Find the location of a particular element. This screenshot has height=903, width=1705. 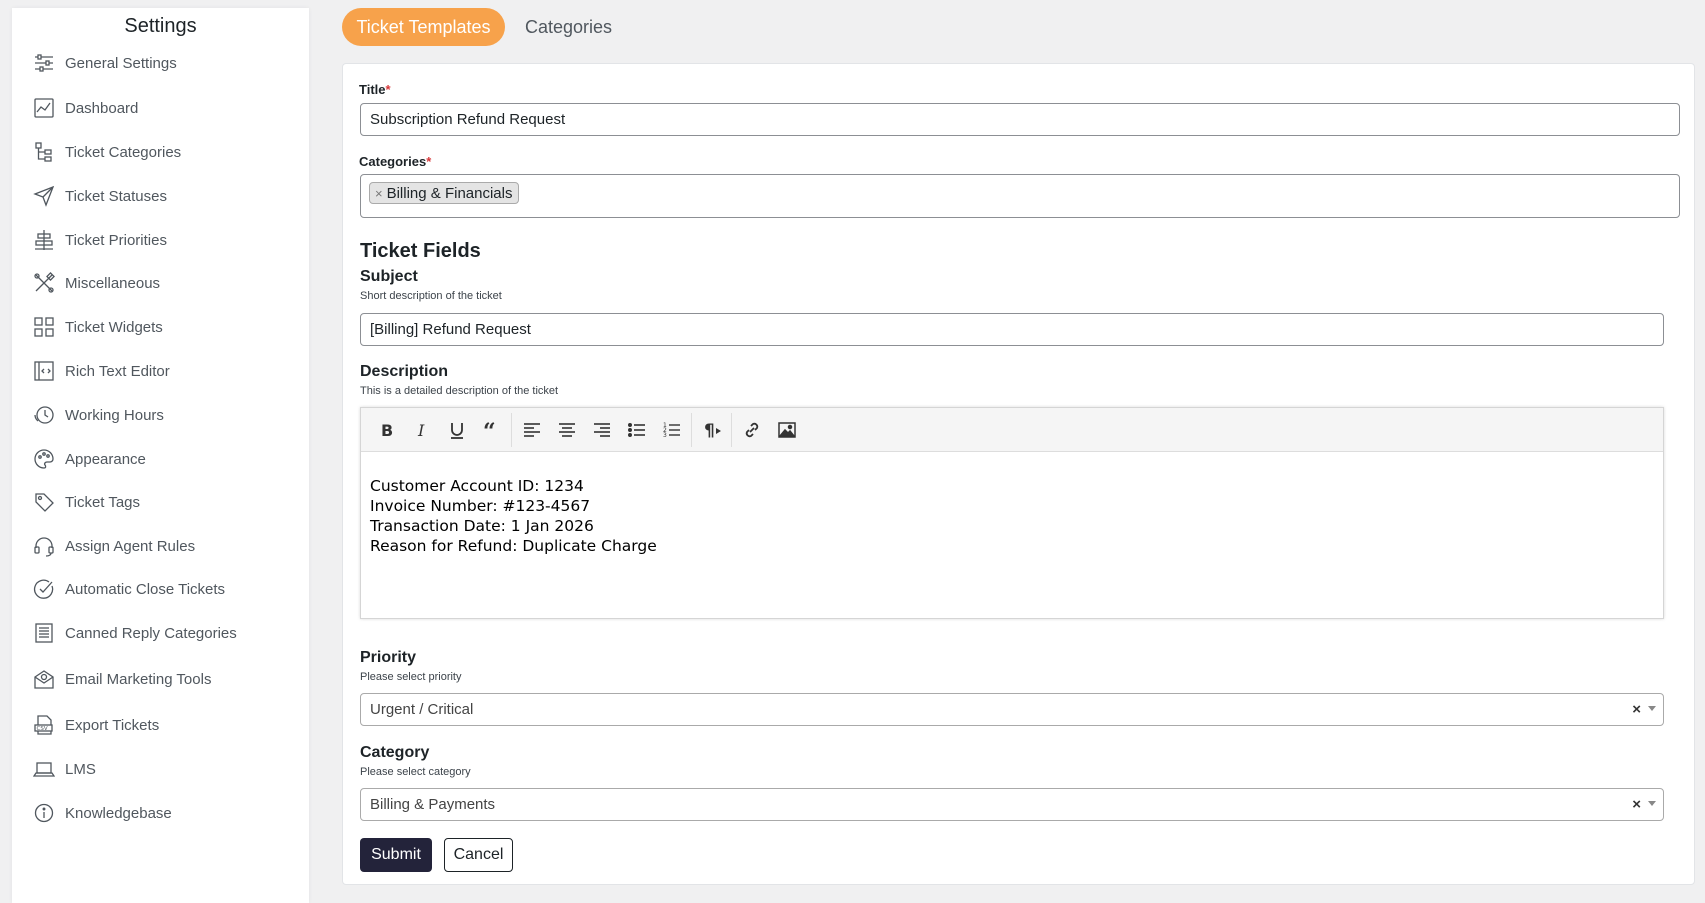

info-icon is located at coordinates (44, 813).